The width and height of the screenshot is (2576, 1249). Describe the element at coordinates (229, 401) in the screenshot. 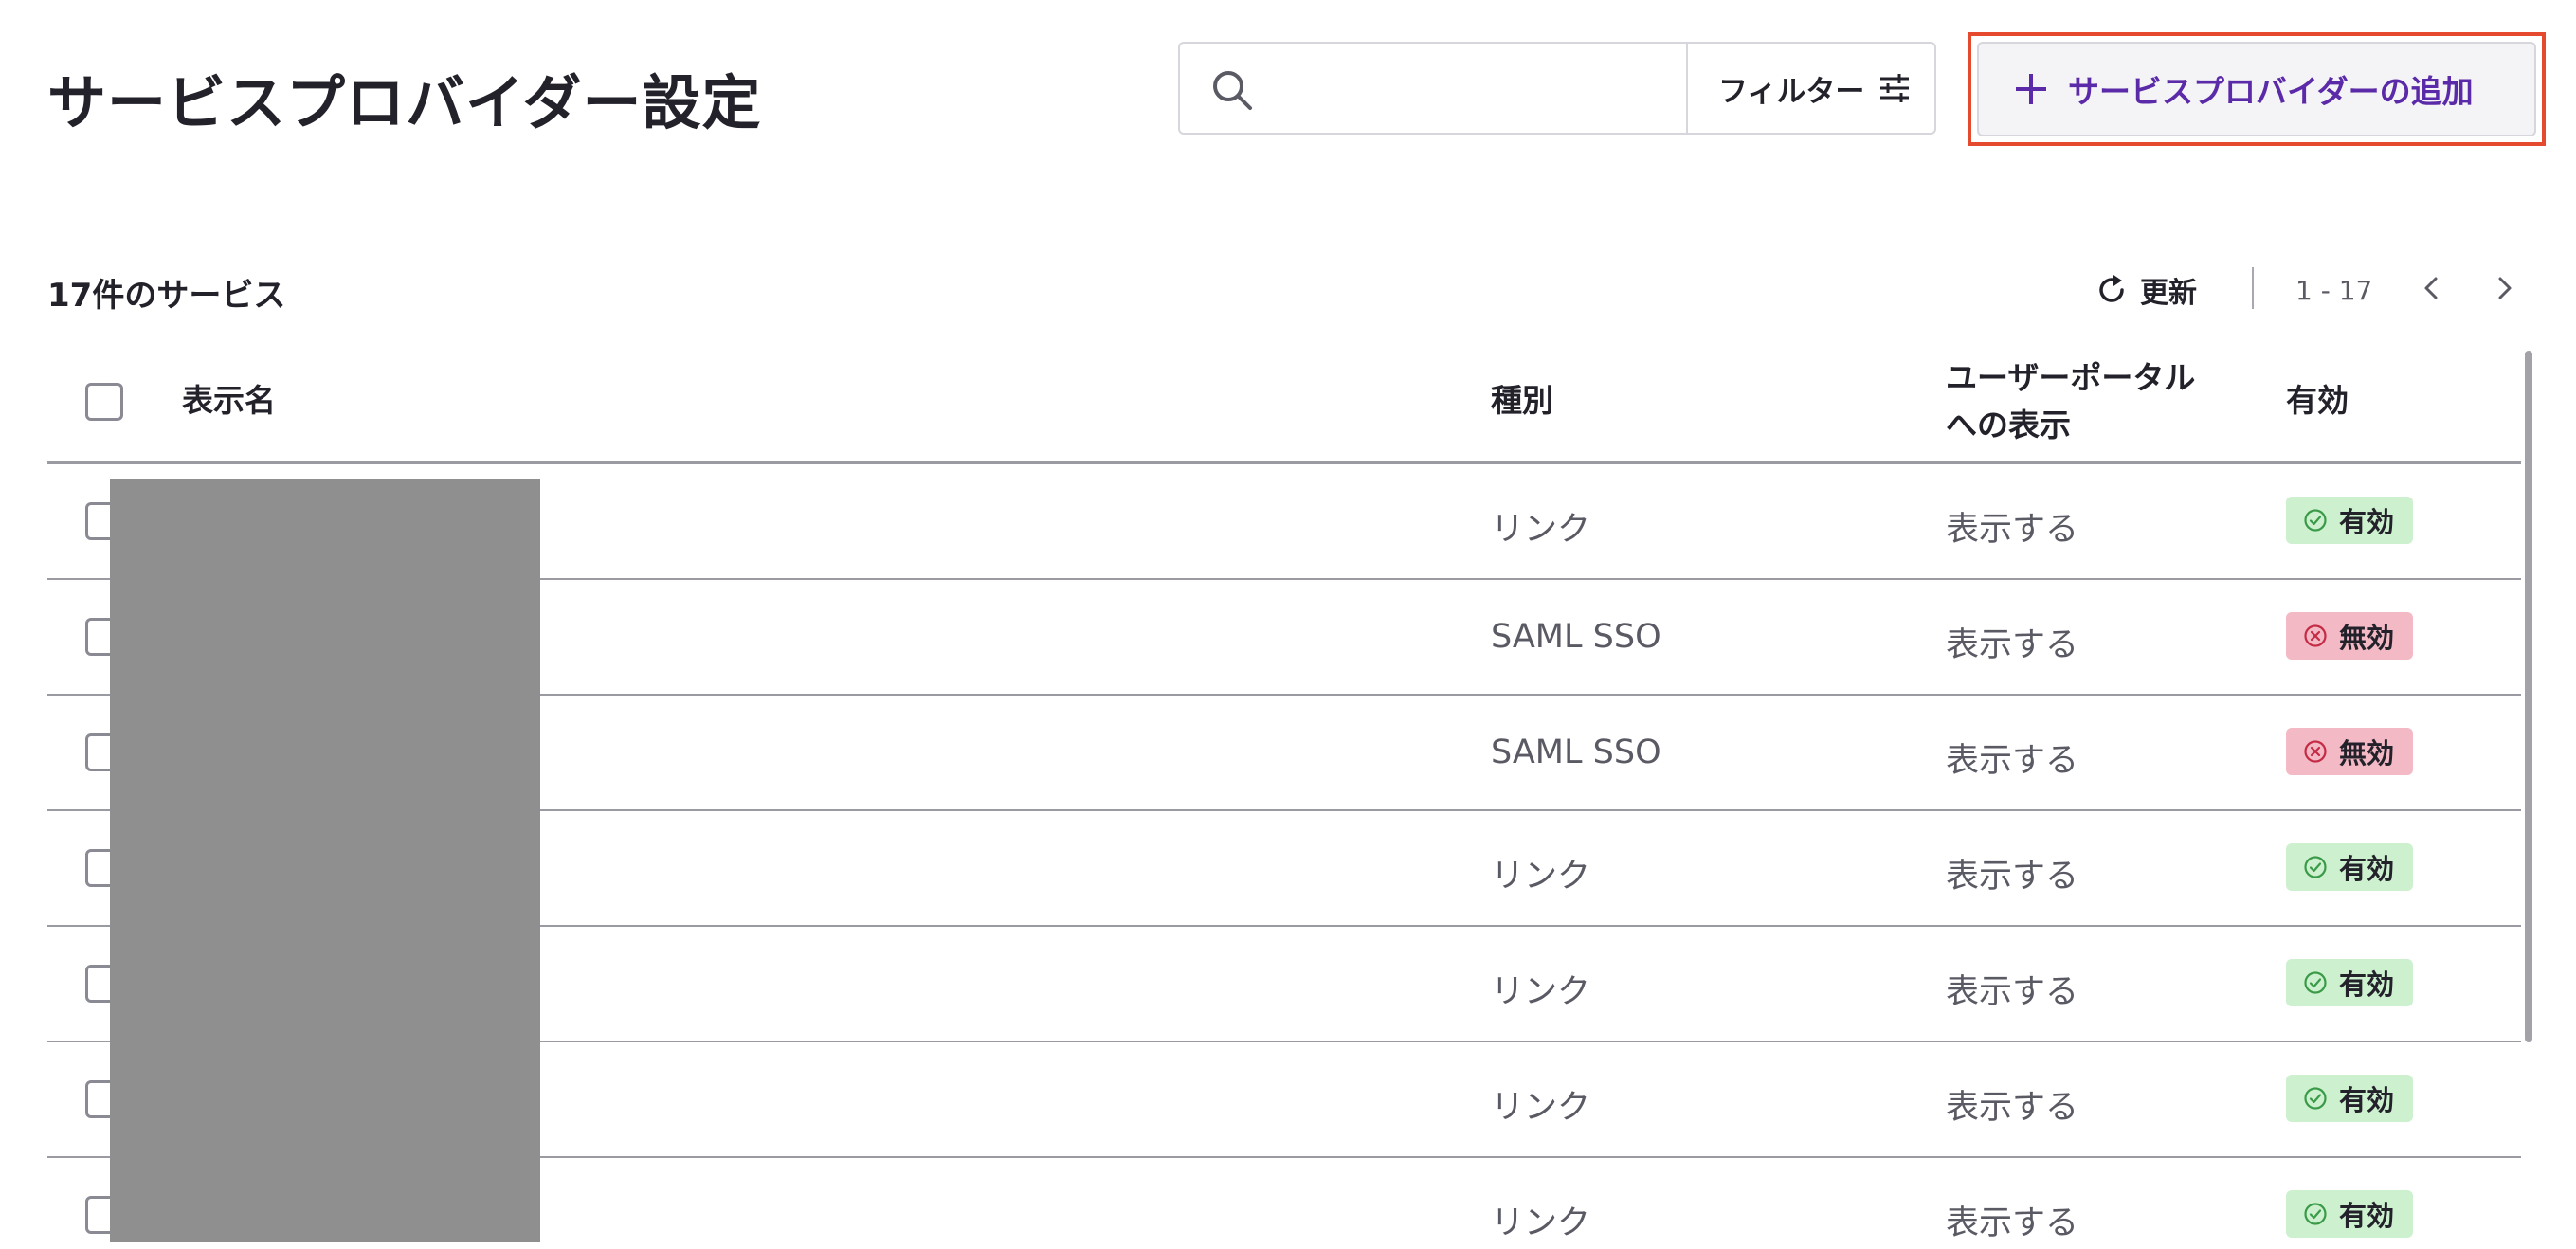

I see `column-header-display-name: 表示名` at that location.